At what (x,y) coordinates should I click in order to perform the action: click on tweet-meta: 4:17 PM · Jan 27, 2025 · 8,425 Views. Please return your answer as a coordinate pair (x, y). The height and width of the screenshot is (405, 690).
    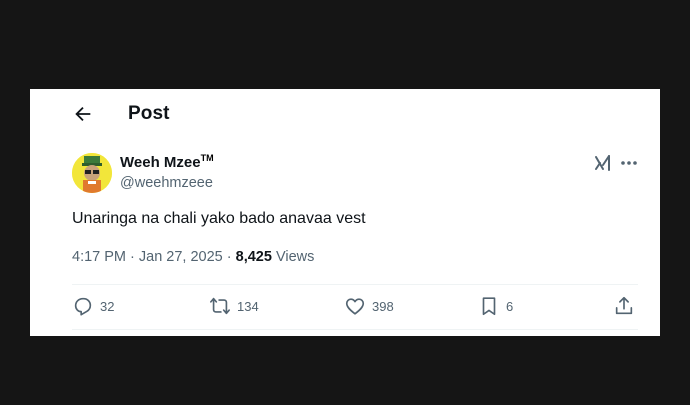
    Looking at the image, I should click on (193, 257).